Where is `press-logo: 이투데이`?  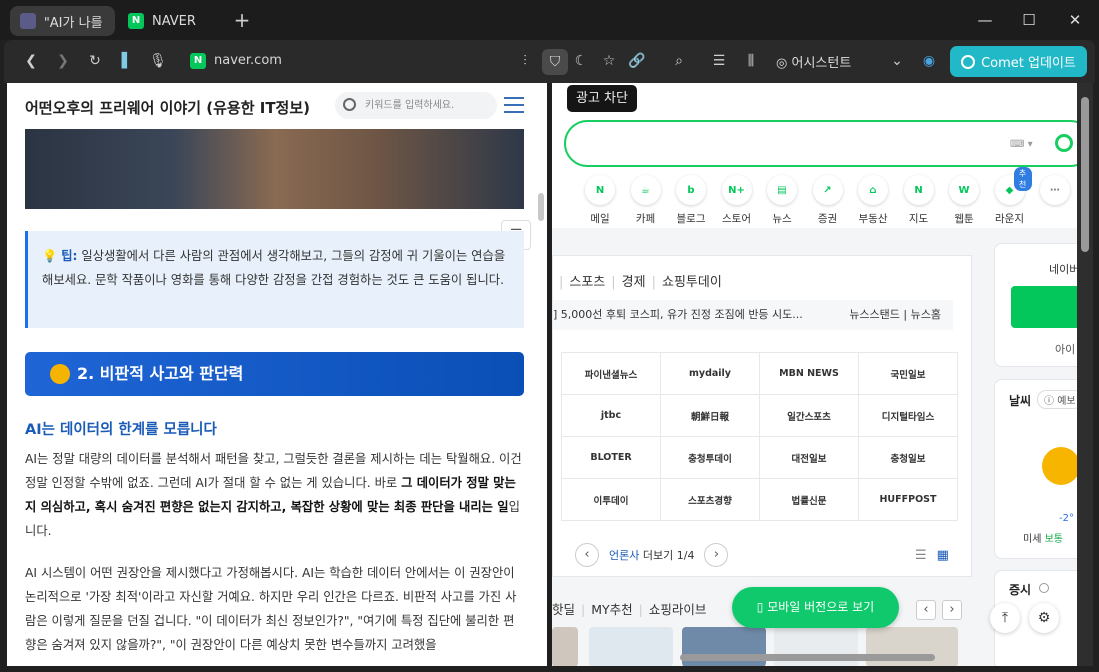
press-logo: 이투데이 is located at coordinates (611, 499).